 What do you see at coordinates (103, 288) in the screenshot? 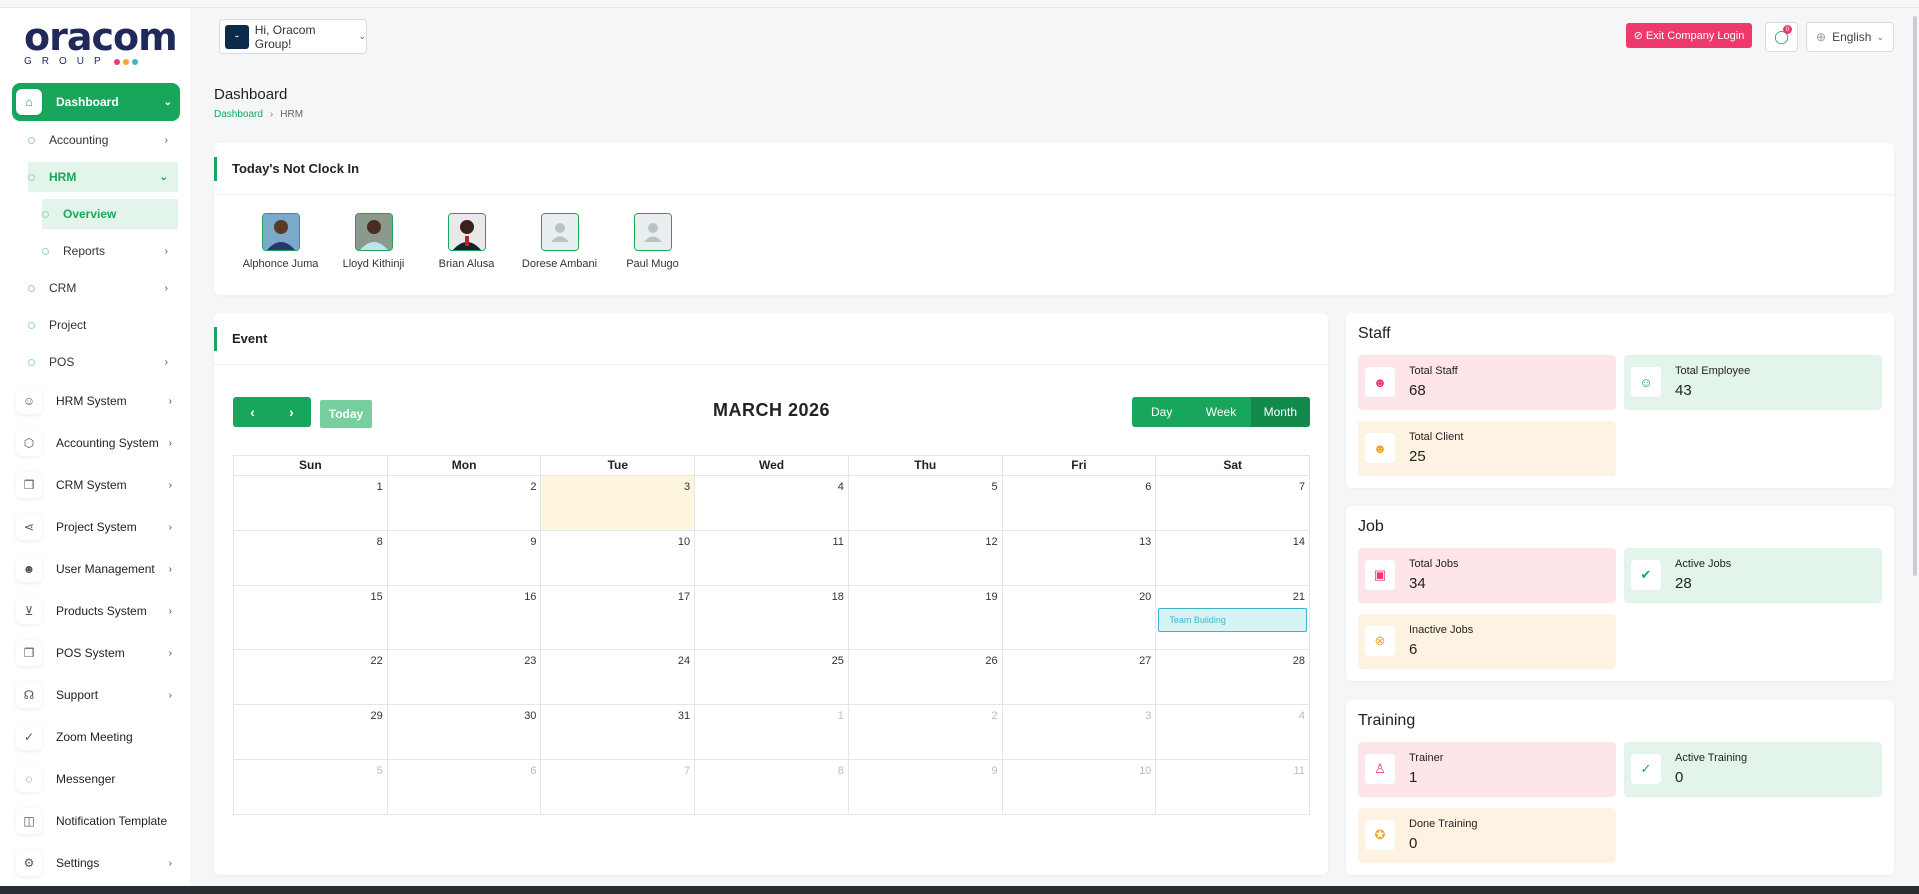
I see `sidebar-item-crm: CRM ›` at bounding box center [103, 288].